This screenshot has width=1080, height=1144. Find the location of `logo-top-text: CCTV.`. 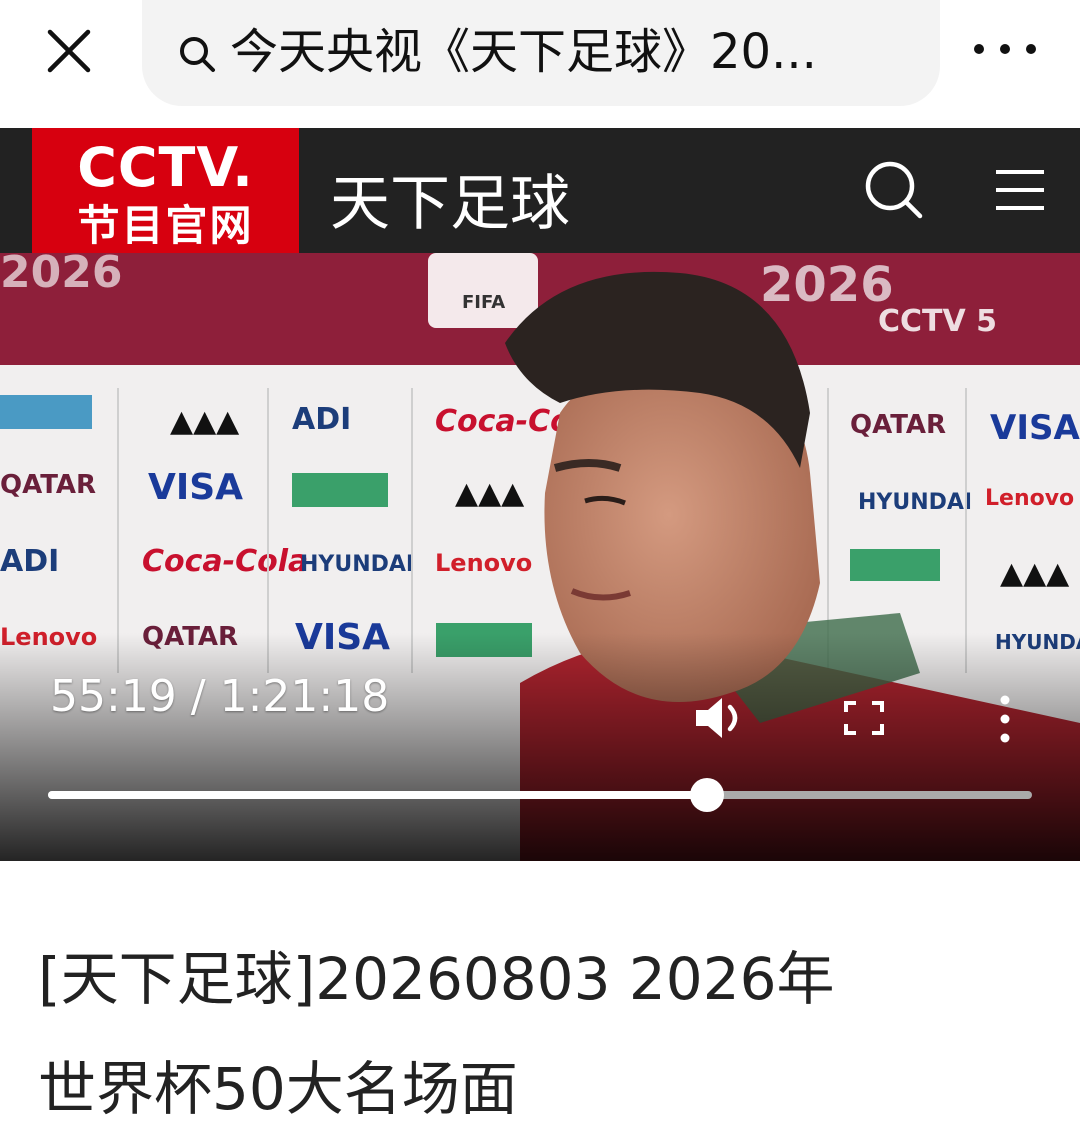

logo-top-text: CCTV. is located at coordinates (165, 167).